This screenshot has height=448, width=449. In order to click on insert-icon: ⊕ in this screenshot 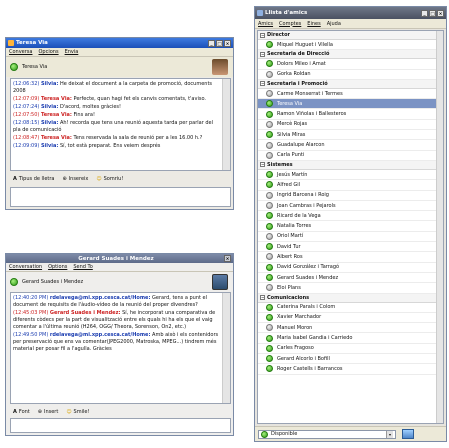, I will do `click(64, 179)`.